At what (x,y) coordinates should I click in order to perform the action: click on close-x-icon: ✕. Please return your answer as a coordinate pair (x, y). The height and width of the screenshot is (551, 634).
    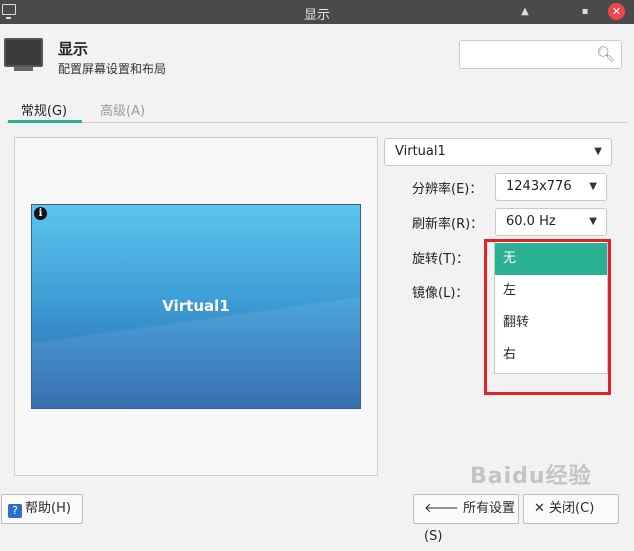
    Looking at the image, I should click on (539, 508).